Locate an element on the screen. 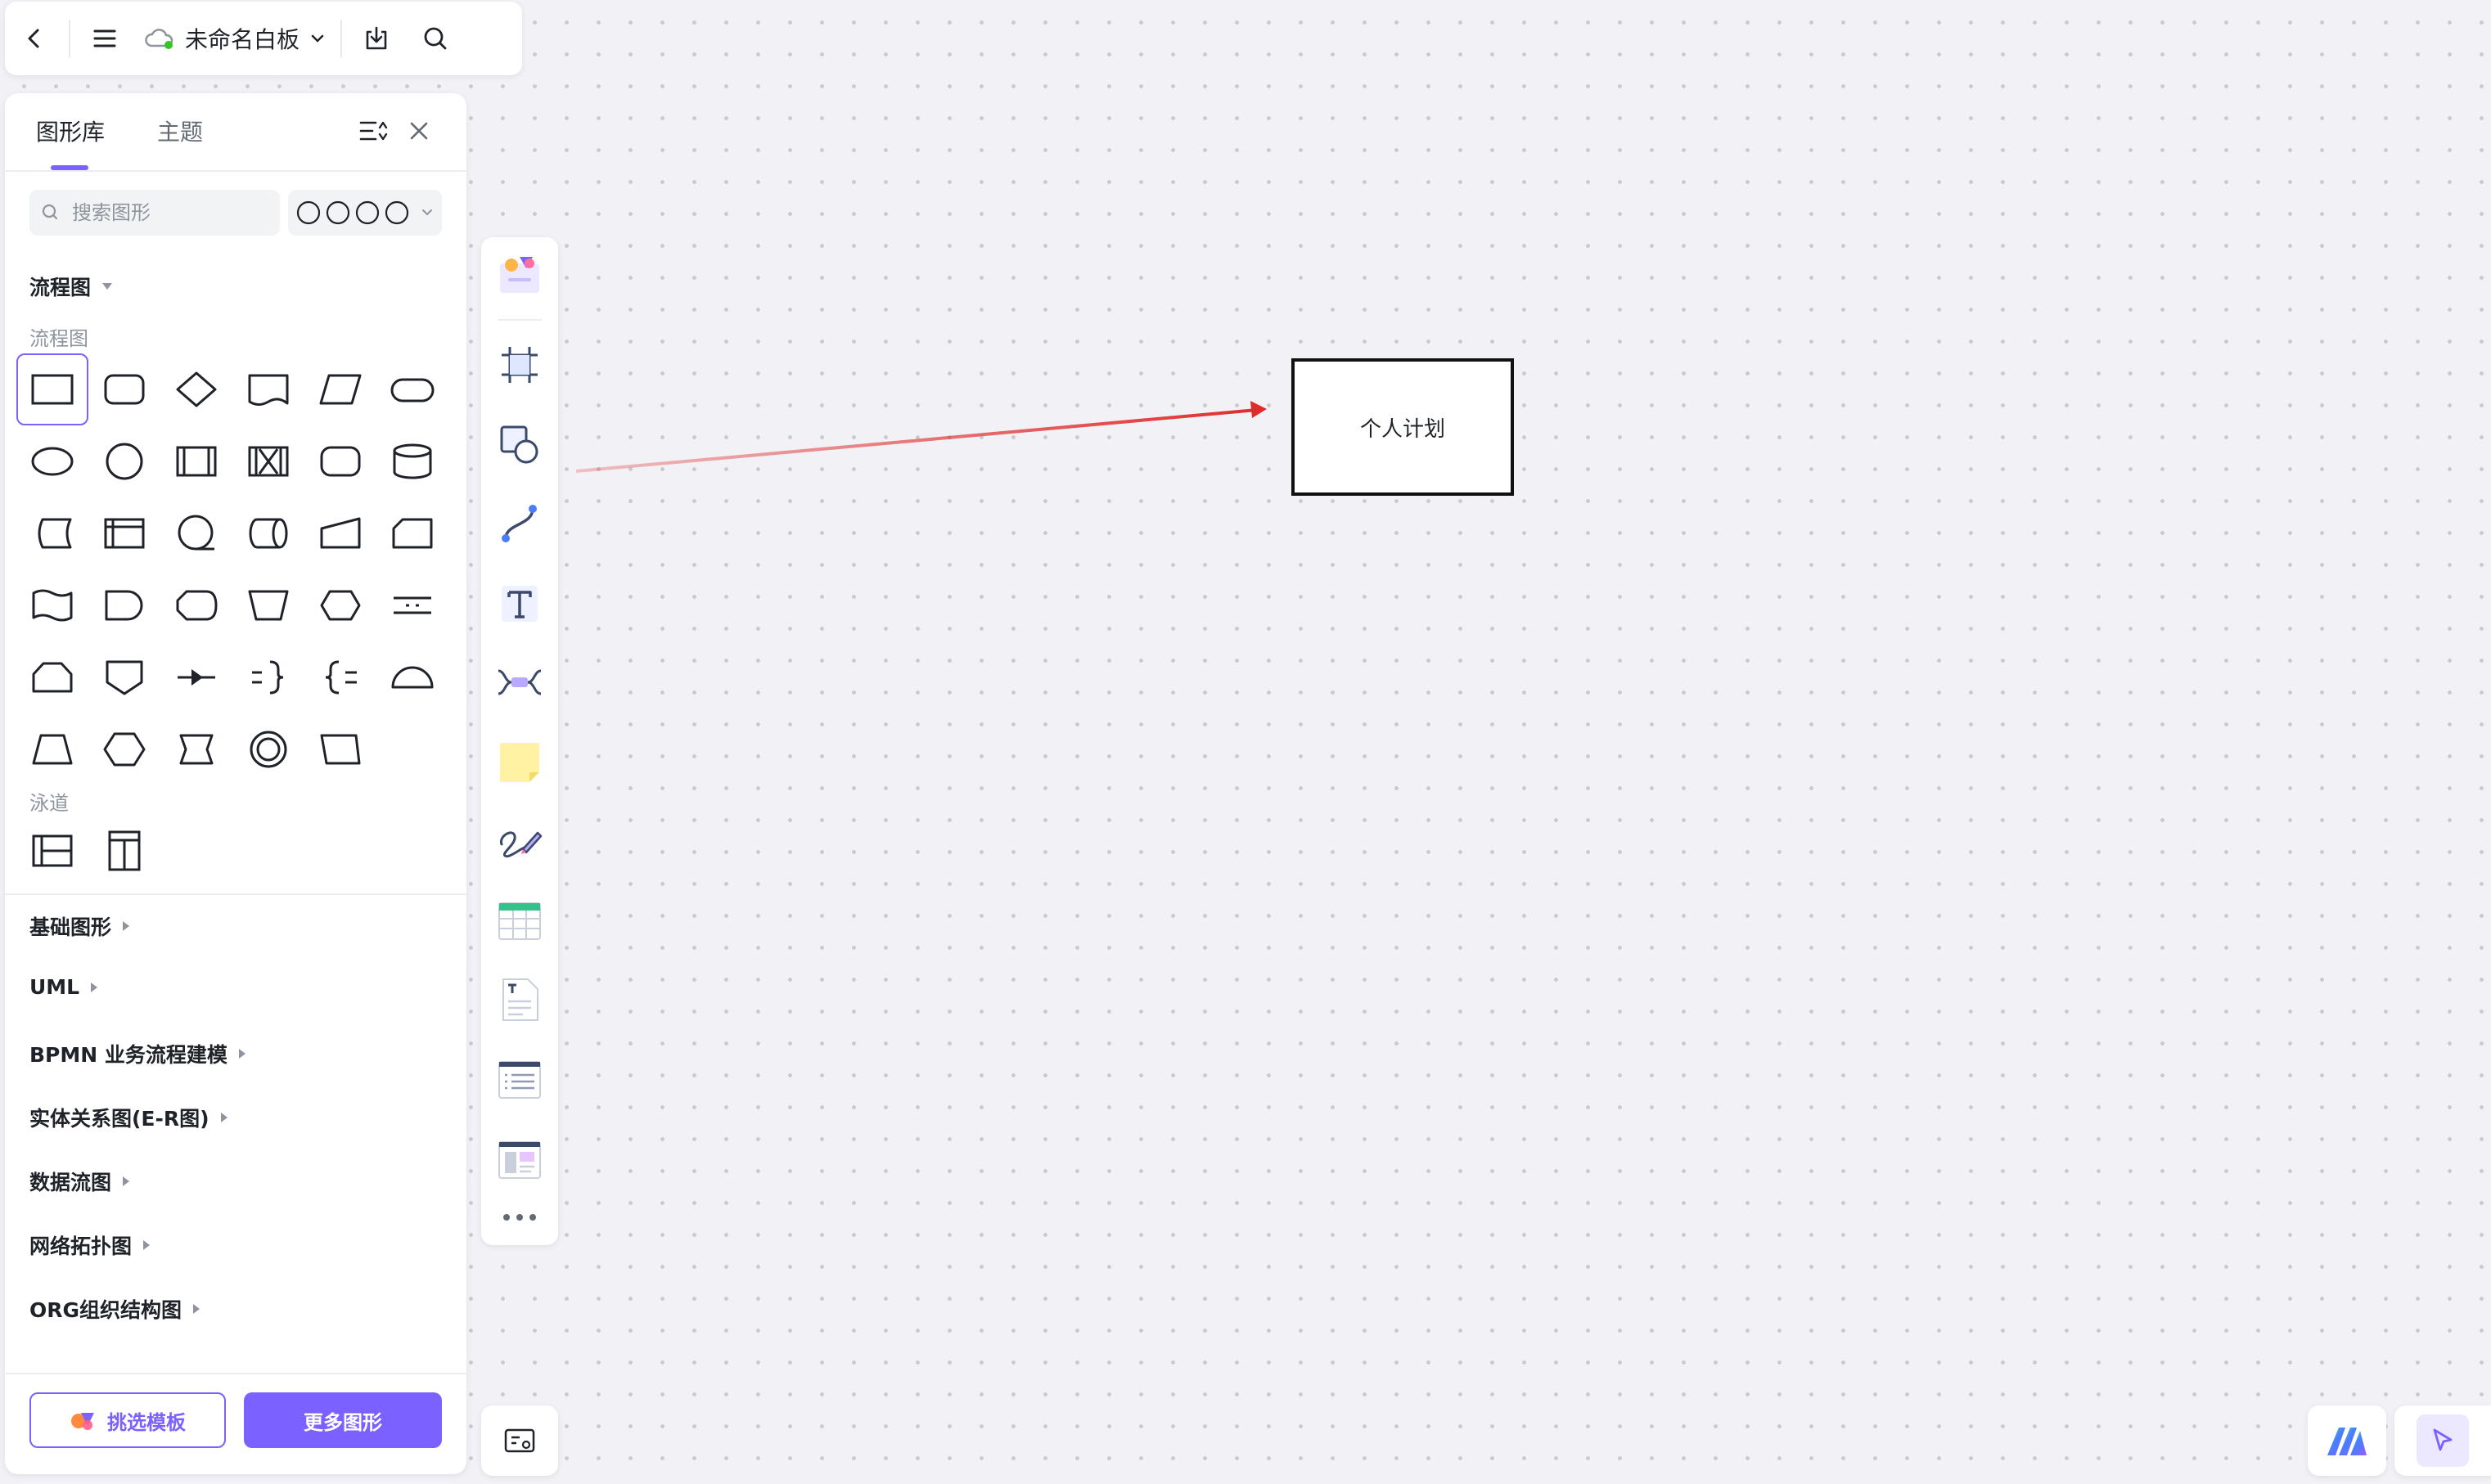 The image size is (2491, 1484). arrow-head is located at coordinates (1258, 409).